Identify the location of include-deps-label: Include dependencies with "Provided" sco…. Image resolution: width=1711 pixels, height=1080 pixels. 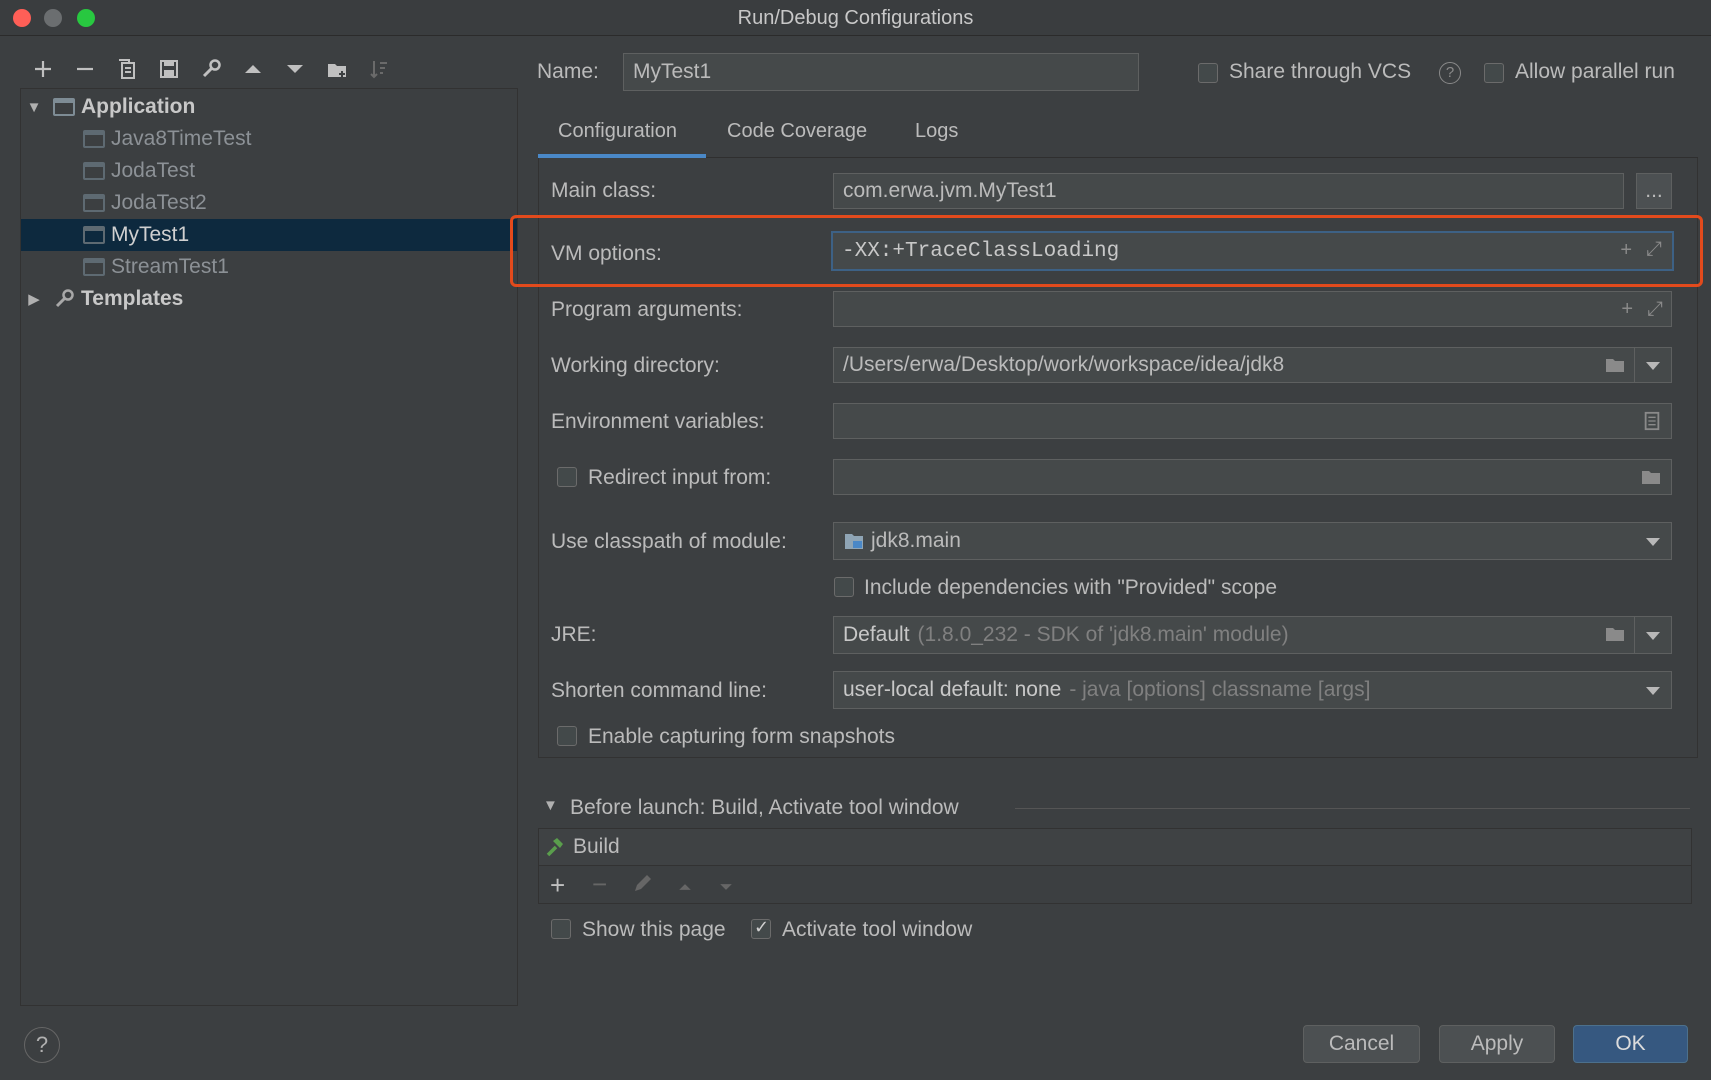
(1071, 587).